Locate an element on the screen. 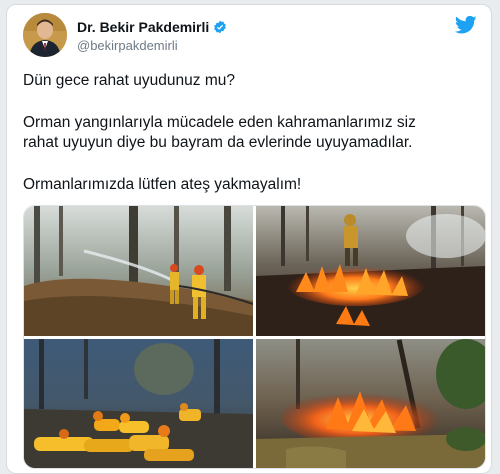 The height and width of the screenshot is (474, 500). forest-fire-flames-photo is located at coordinates (370, 403).